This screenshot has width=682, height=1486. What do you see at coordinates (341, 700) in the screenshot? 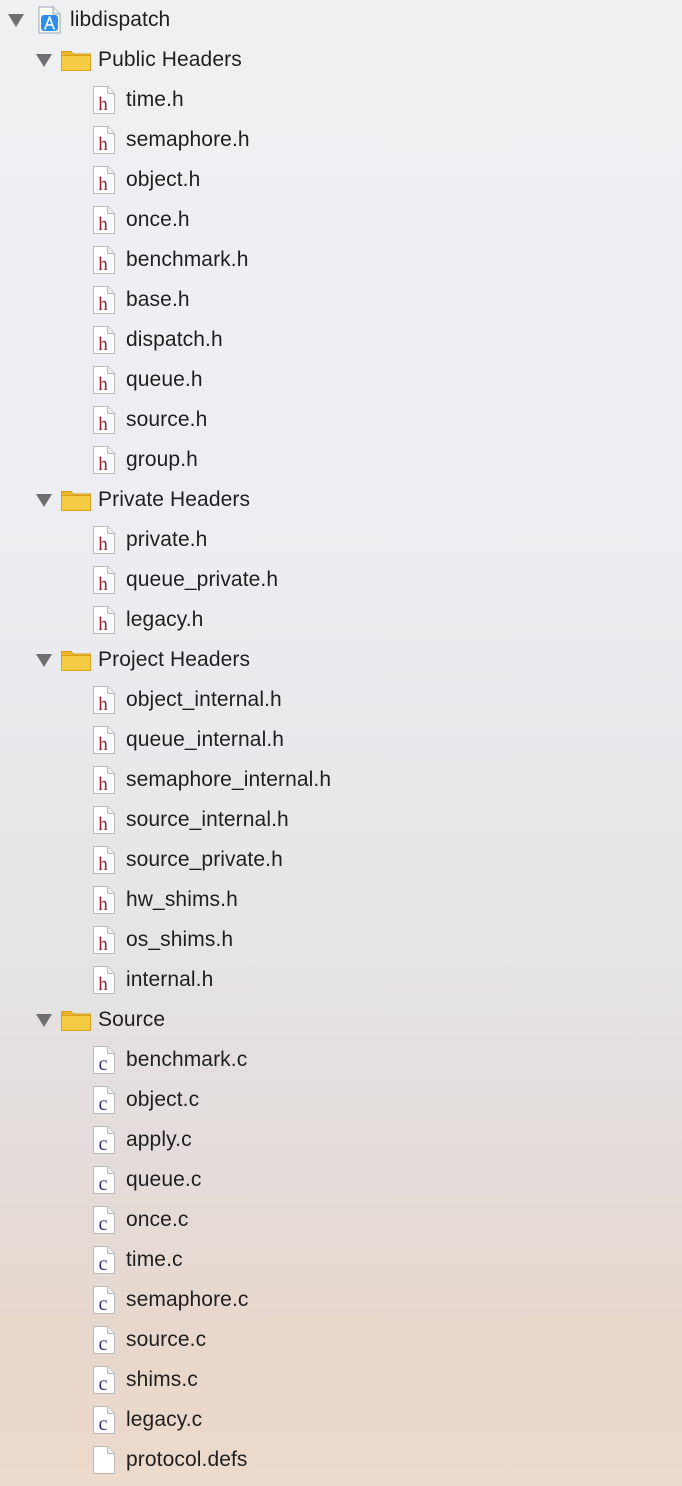
I see `file-row: h object_internal.h` at bounding box center [341, 700].